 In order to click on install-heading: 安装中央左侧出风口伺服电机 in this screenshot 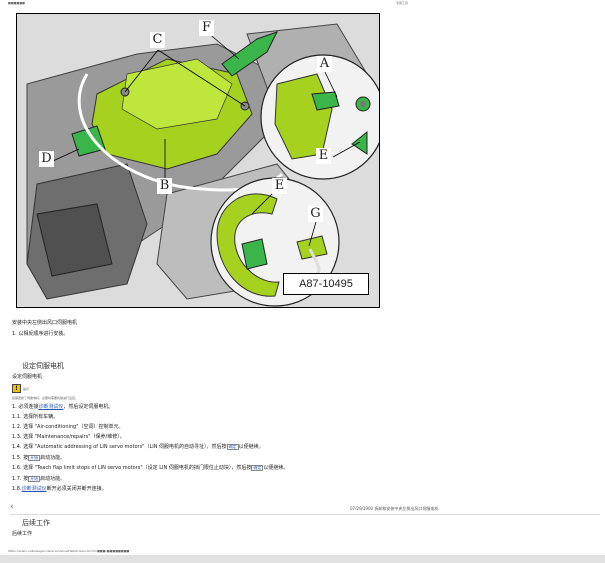, I will do `click(45, 323)`.